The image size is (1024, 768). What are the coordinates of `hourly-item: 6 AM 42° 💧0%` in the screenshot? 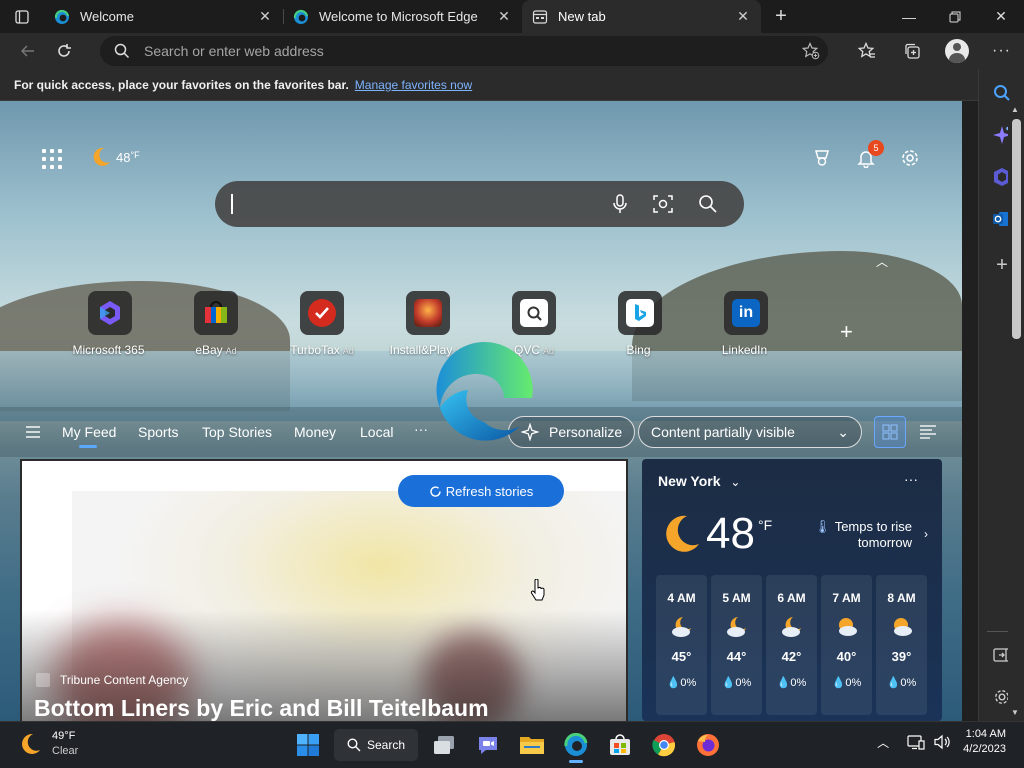 It's located at (791, 645).